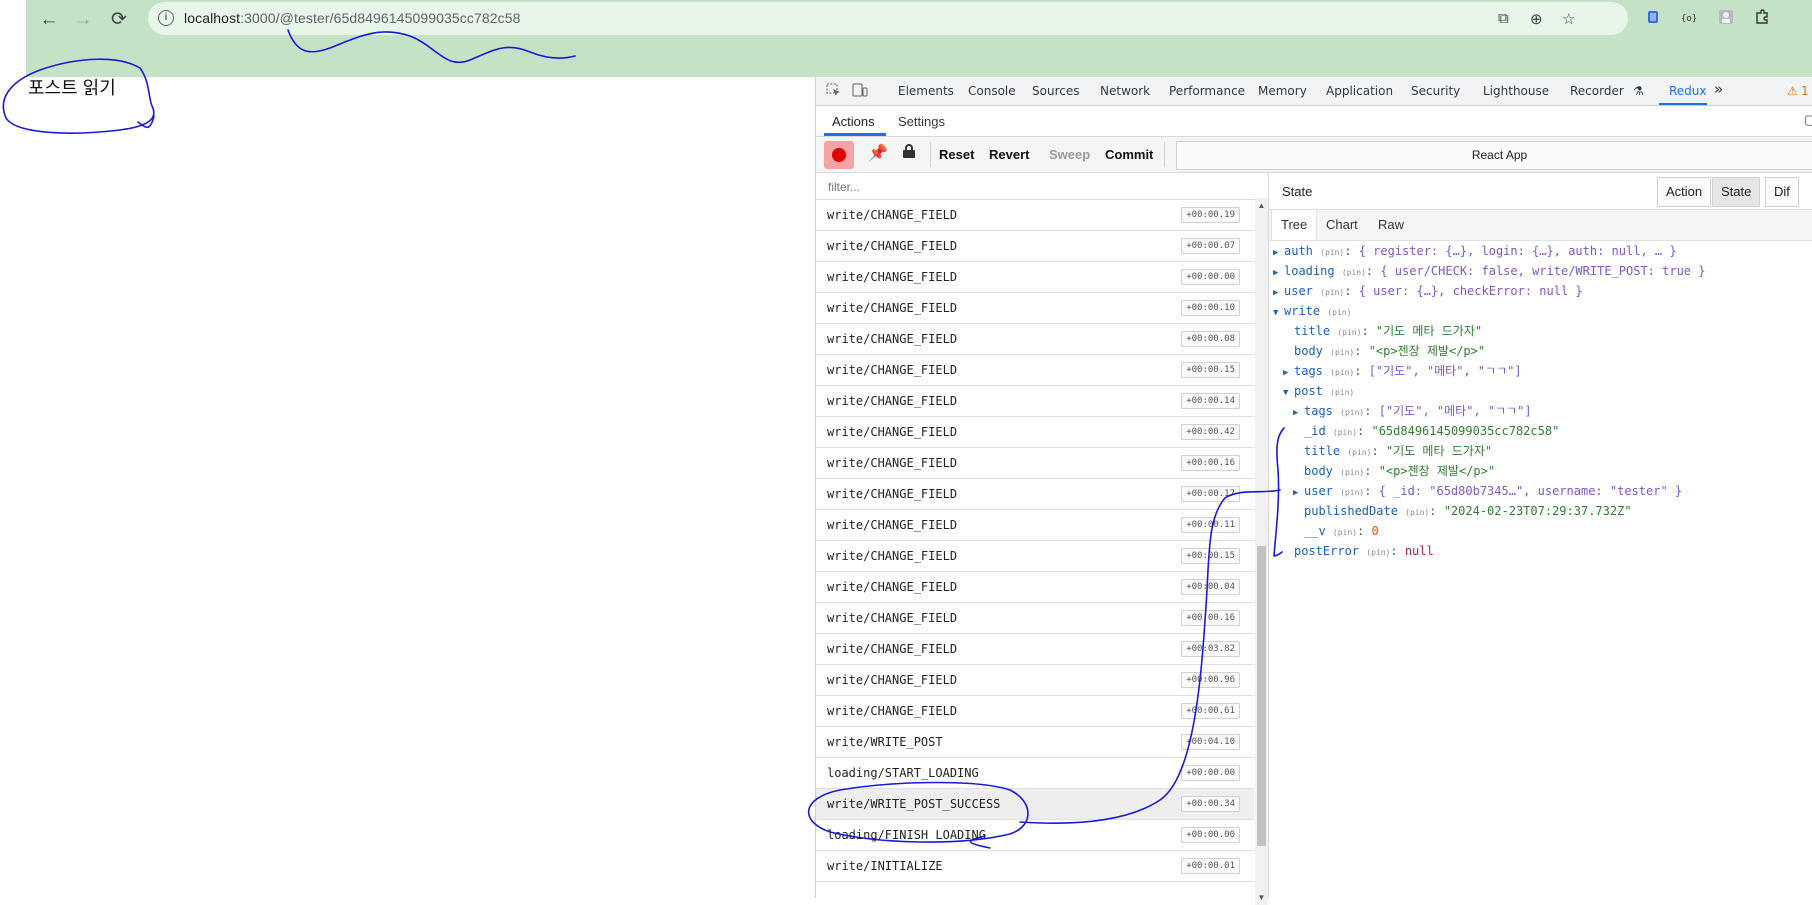 This screenshot has width=1812, height=905. I want to click on device-toggle-icon, so click(860, 90).